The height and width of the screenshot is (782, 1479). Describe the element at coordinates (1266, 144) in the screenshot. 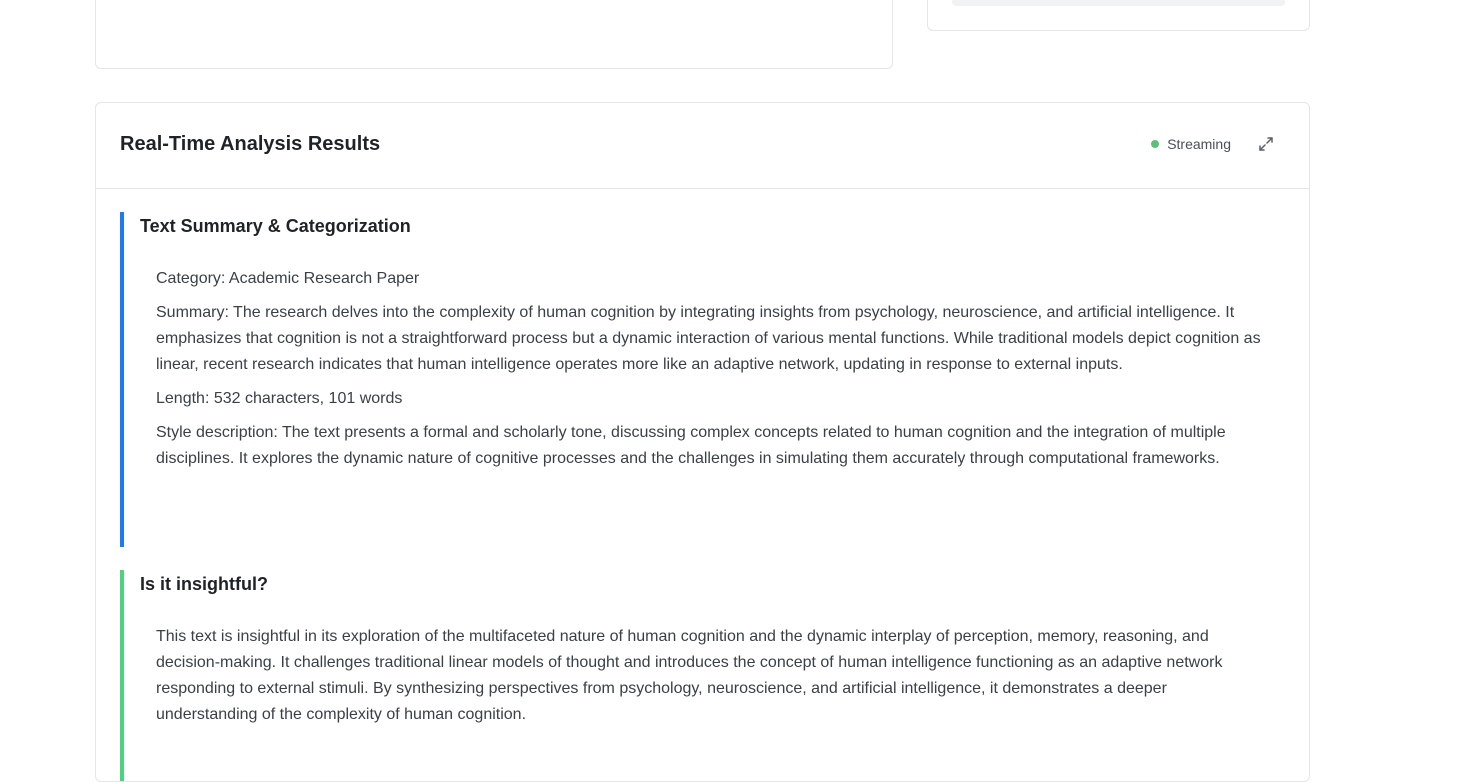

I see `expand-icon` at that location.